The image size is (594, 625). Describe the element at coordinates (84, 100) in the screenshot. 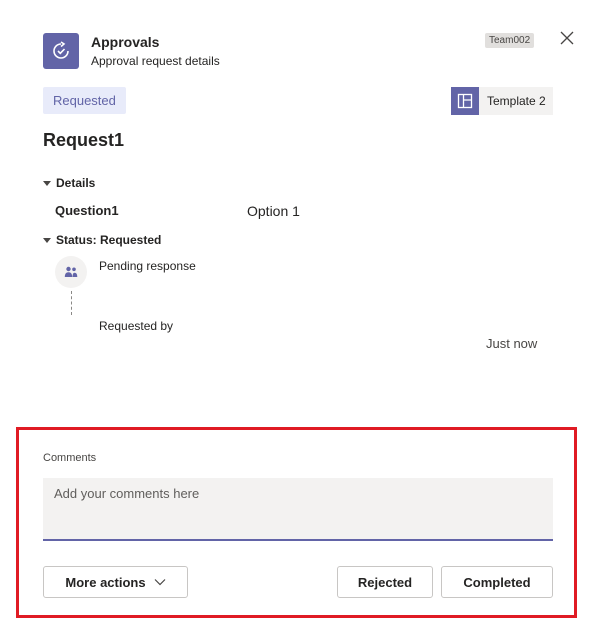

I see `status-badge: Requested` at that location.